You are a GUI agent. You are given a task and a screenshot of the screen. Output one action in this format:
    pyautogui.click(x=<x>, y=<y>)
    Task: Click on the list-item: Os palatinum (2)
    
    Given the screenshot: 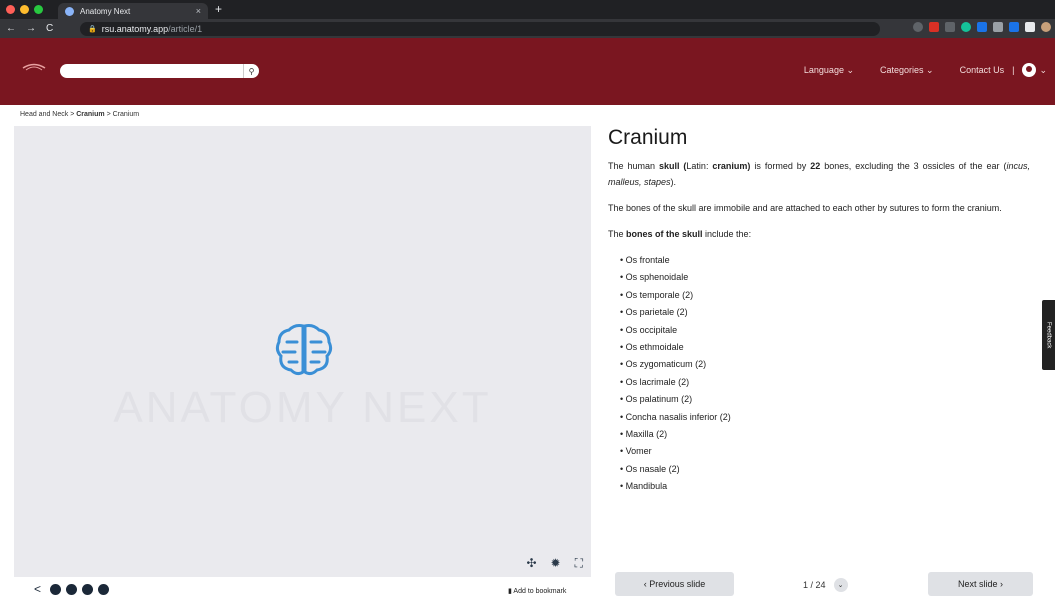 What is the action you would take?
    pyautogui.click(x=825, y=399)
    